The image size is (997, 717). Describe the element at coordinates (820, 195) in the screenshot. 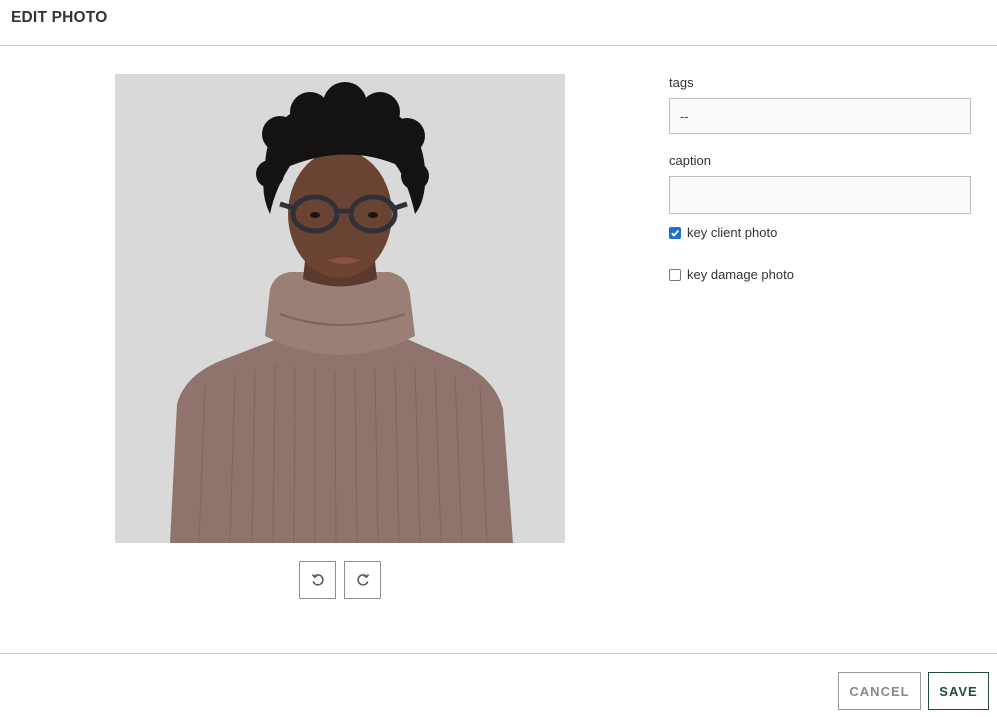

I see `caption-input` at that location.